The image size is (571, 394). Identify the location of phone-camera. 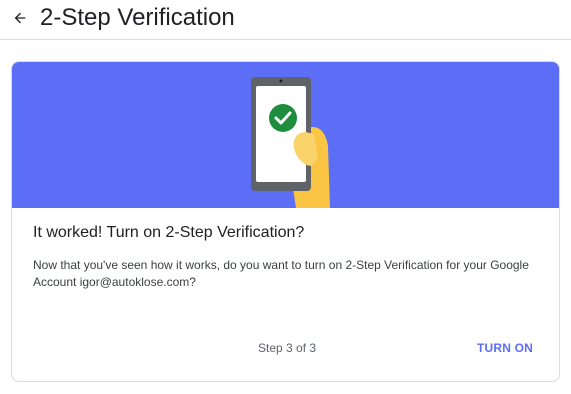
(281, 81).